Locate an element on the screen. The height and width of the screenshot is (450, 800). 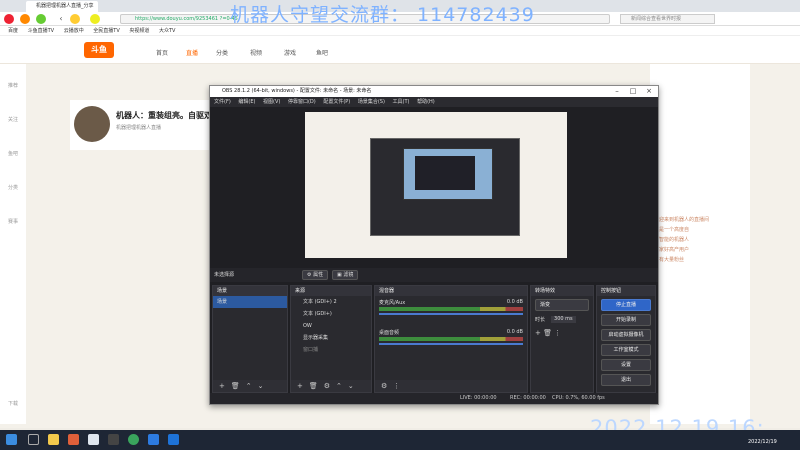
nav-item: 直播 is located at coordinates (192, 52).